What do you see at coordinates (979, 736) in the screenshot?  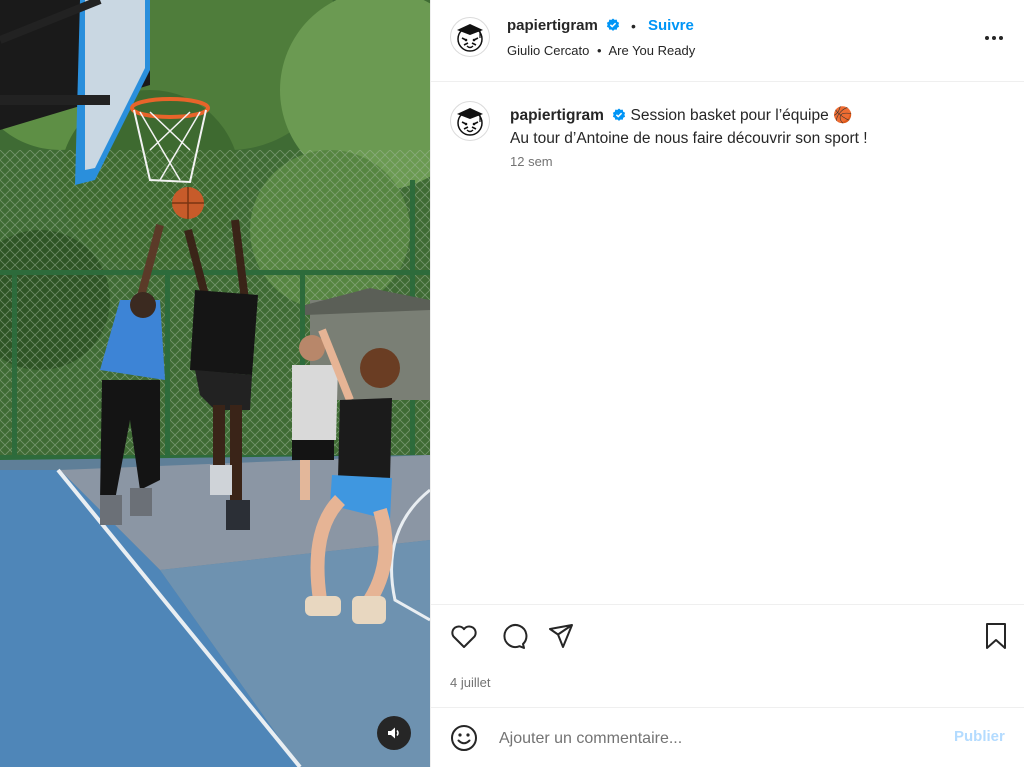 I see `publish-button: Publier` at bounding box center [979, 736].